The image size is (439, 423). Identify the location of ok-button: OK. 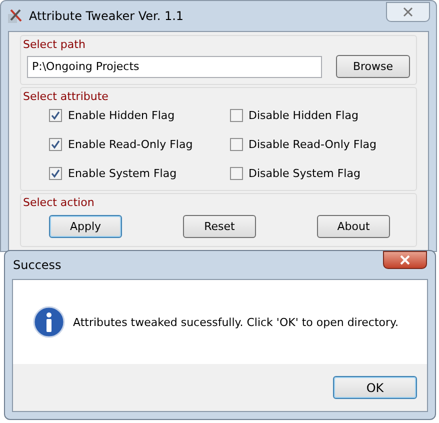
(375, 387).